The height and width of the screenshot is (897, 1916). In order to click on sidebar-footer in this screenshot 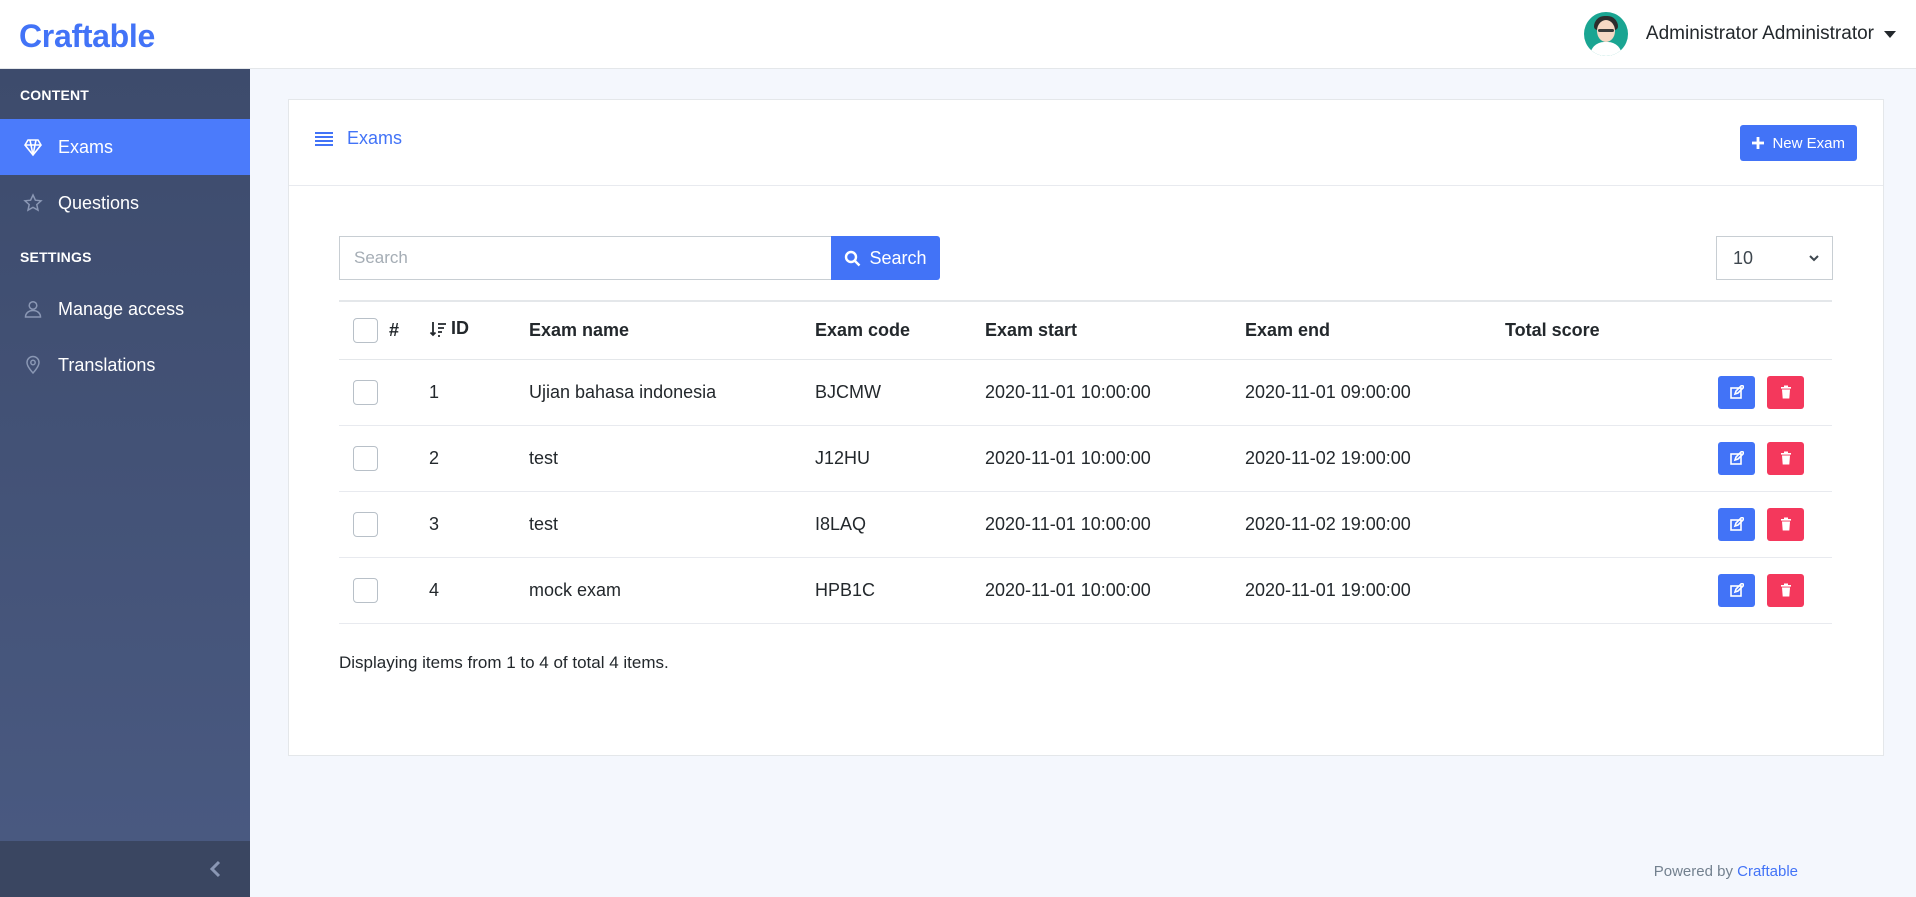, I will do `click(125, 869)`.